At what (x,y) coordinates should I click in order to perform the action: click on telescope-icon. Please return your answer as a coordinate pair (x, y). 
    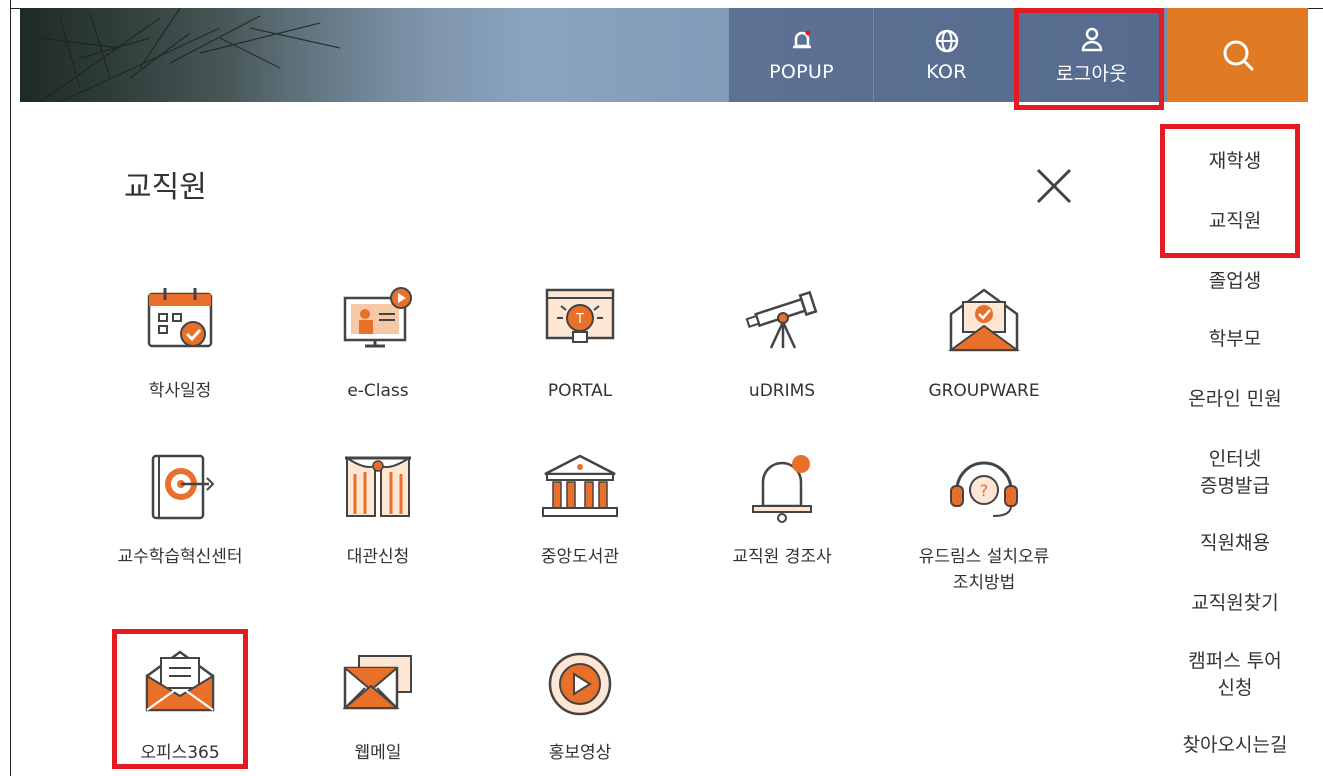
    Looking at the image, I should click on (781, 319).